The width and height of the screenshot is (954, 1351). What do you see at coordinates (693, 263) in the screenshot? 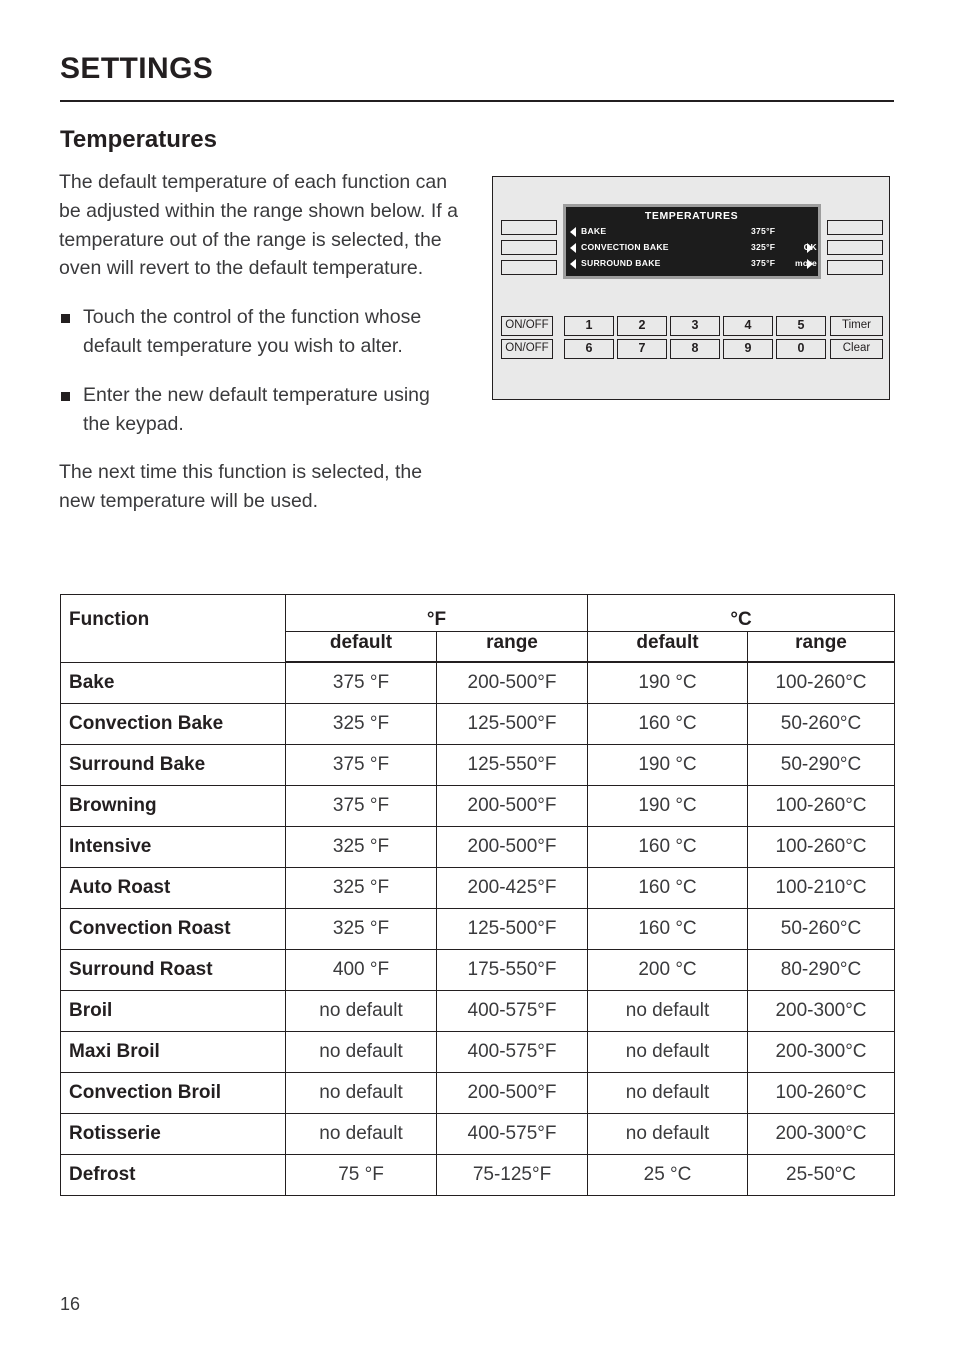
I see `display-row-surround-bake: SURROUND BAKE 375°F more` at bounding box center [693, 263].